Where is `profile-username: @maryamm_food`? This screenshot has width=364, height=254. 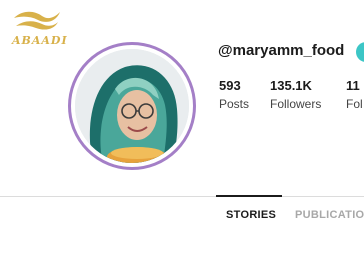 profile-username: @maryamm_food is located at coordinates (281, 50).